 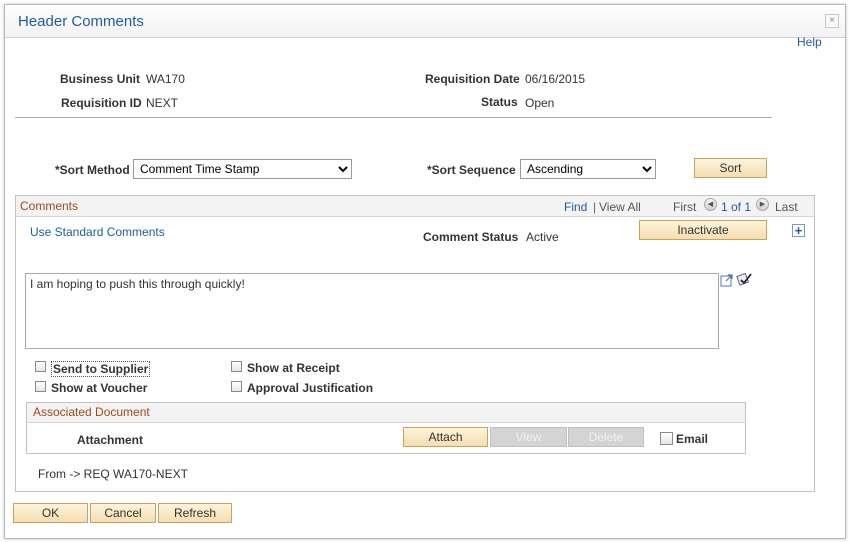 What do you see at coordinates (81, 21) in the screenshot?
I see `window-title: Header Comments` at bounding box center [81, 21].